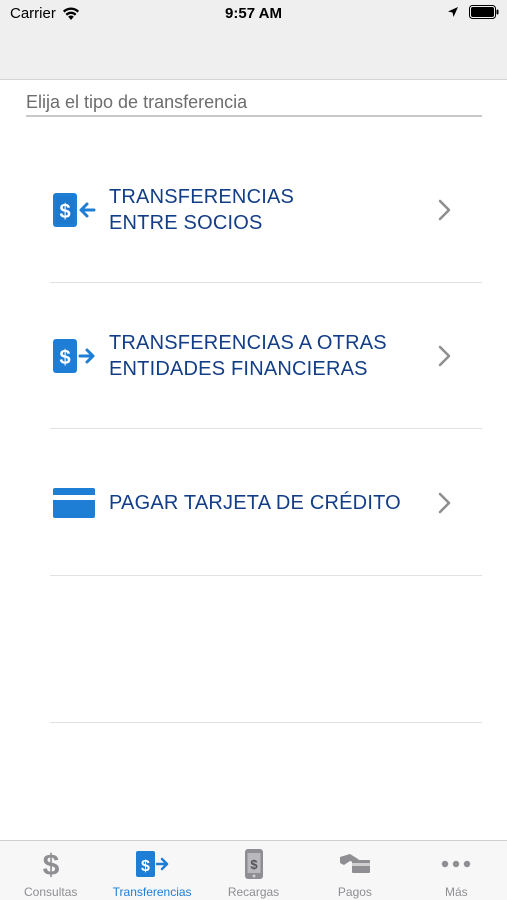  Describe the element at coordinates (269, 210) in the screenshot. I see `option-label: TRANSFERENCIAS ENTRE SOCIOS` at that location.